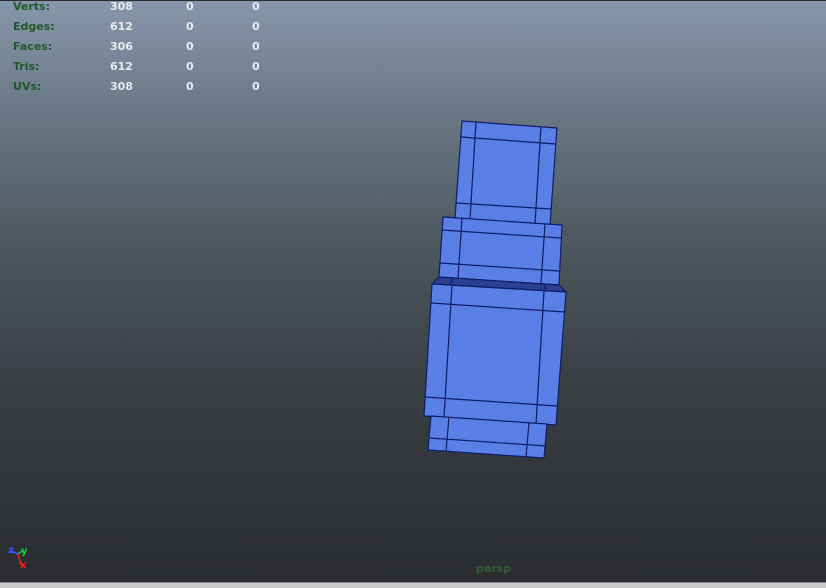 This screenshot has width=826, height=588. Describe the element at coordinates (494, 568) in the screenshot. I see `camera-name-label: persp` at that location.